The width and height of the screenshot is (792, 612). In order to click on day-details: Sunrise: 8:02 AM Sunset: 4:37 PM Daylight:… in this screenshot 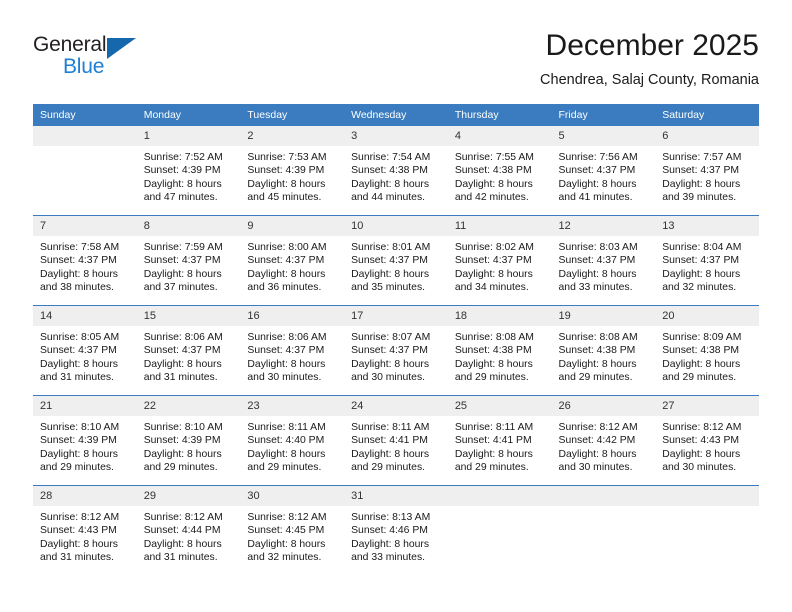, I will do `click(500, 265)`.